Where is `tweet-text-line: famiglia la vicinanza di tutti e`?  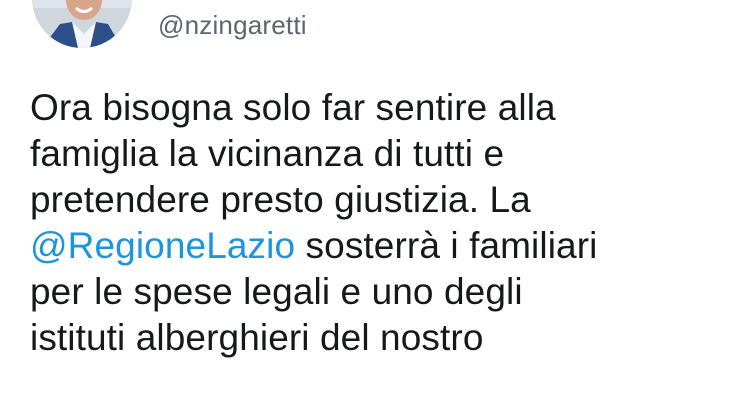
tweet-text-line: famiglia la vicinanza di tutti e is located at coordinates (375, 154).